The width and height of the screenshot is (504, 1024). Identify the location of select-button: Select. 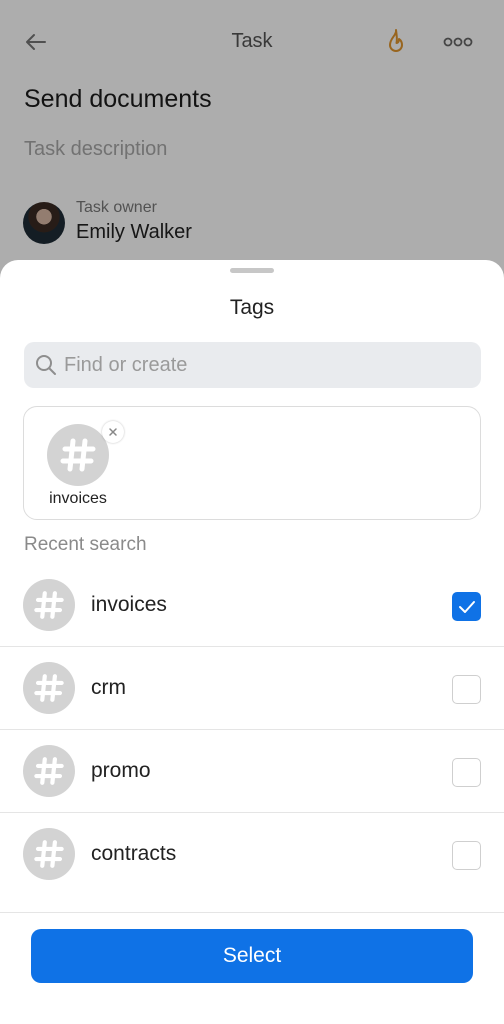
(252, 956).